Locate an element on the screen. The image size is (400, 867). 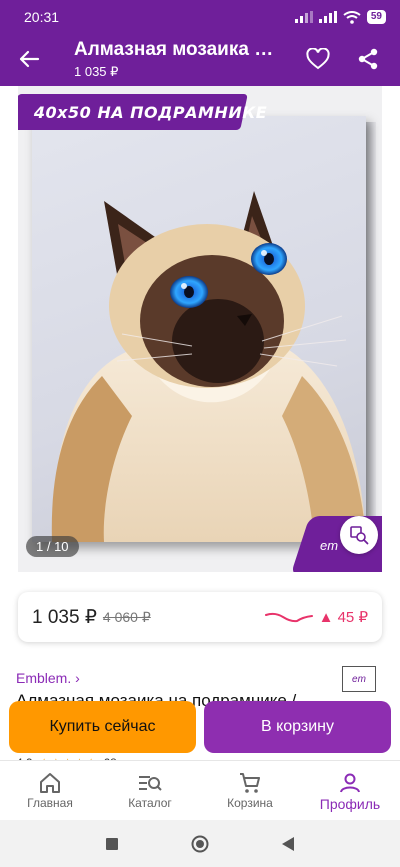
image-search-icon is located at coordinates (359, 535).